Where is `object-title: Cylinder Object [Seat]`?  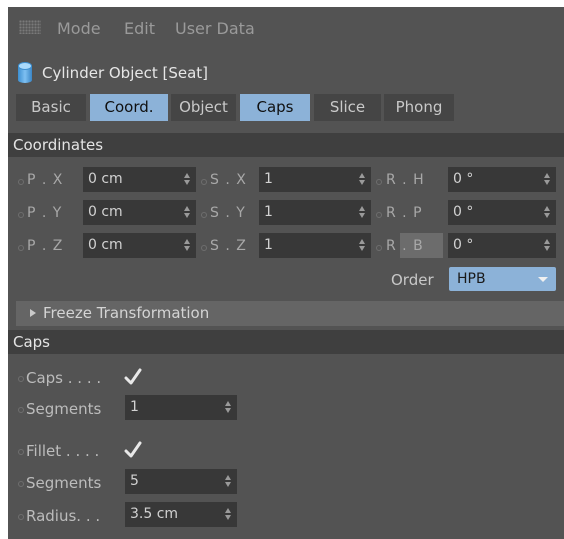 object-title: Cylinder Object [Seat] is located at coordinates (125, 73).